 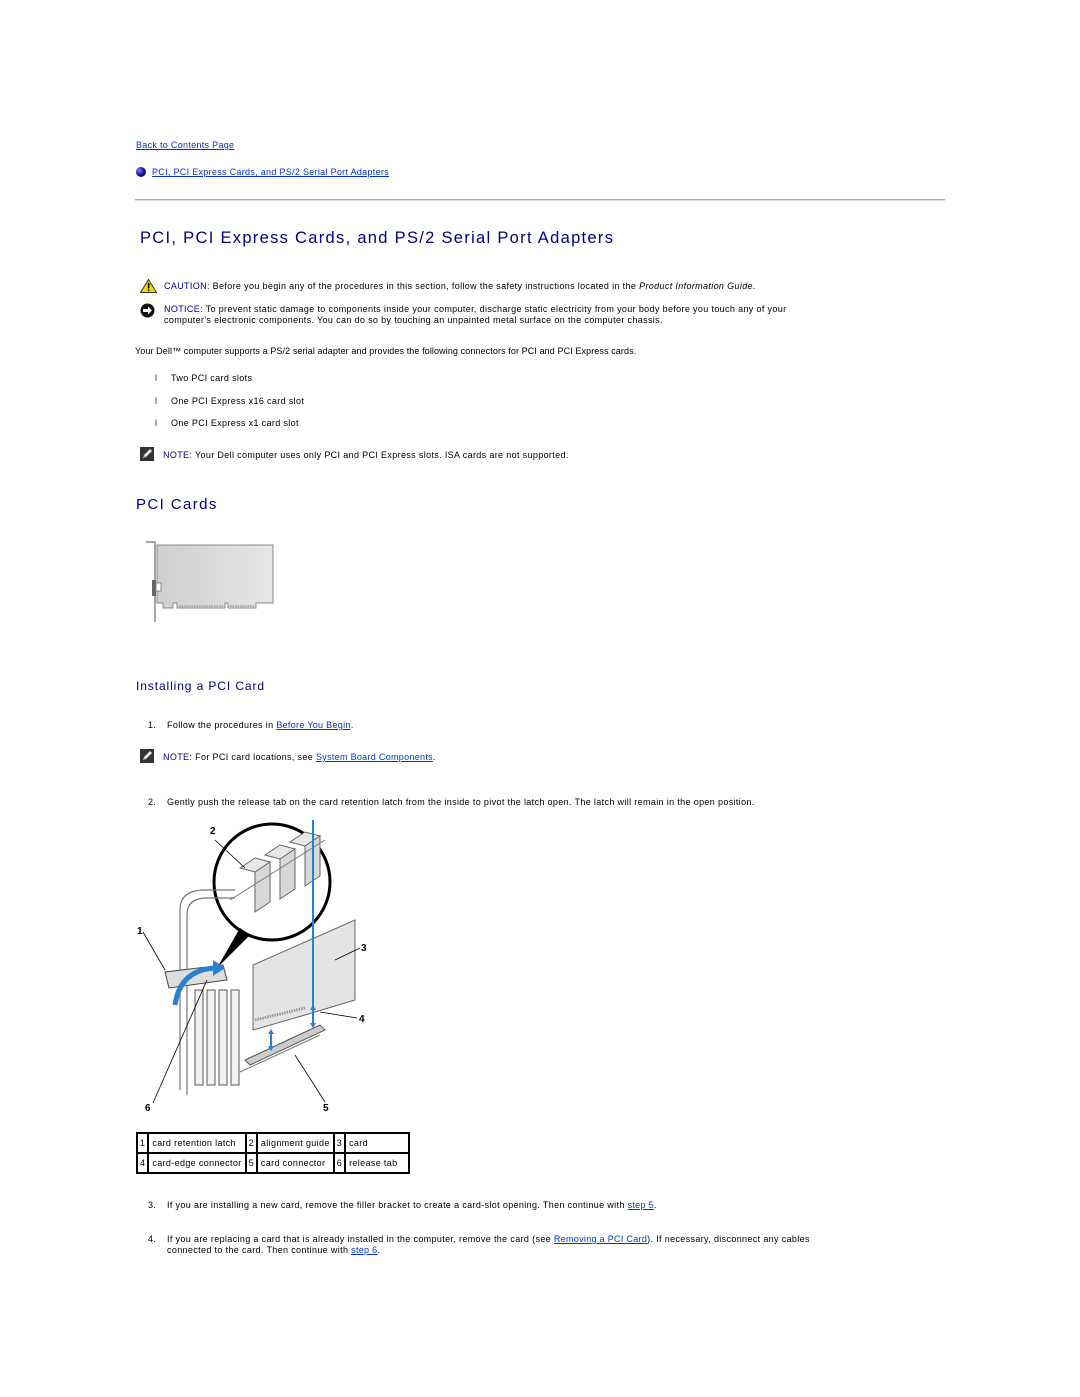 I want to click on legend-label: card, so click(x=377, y=1143).